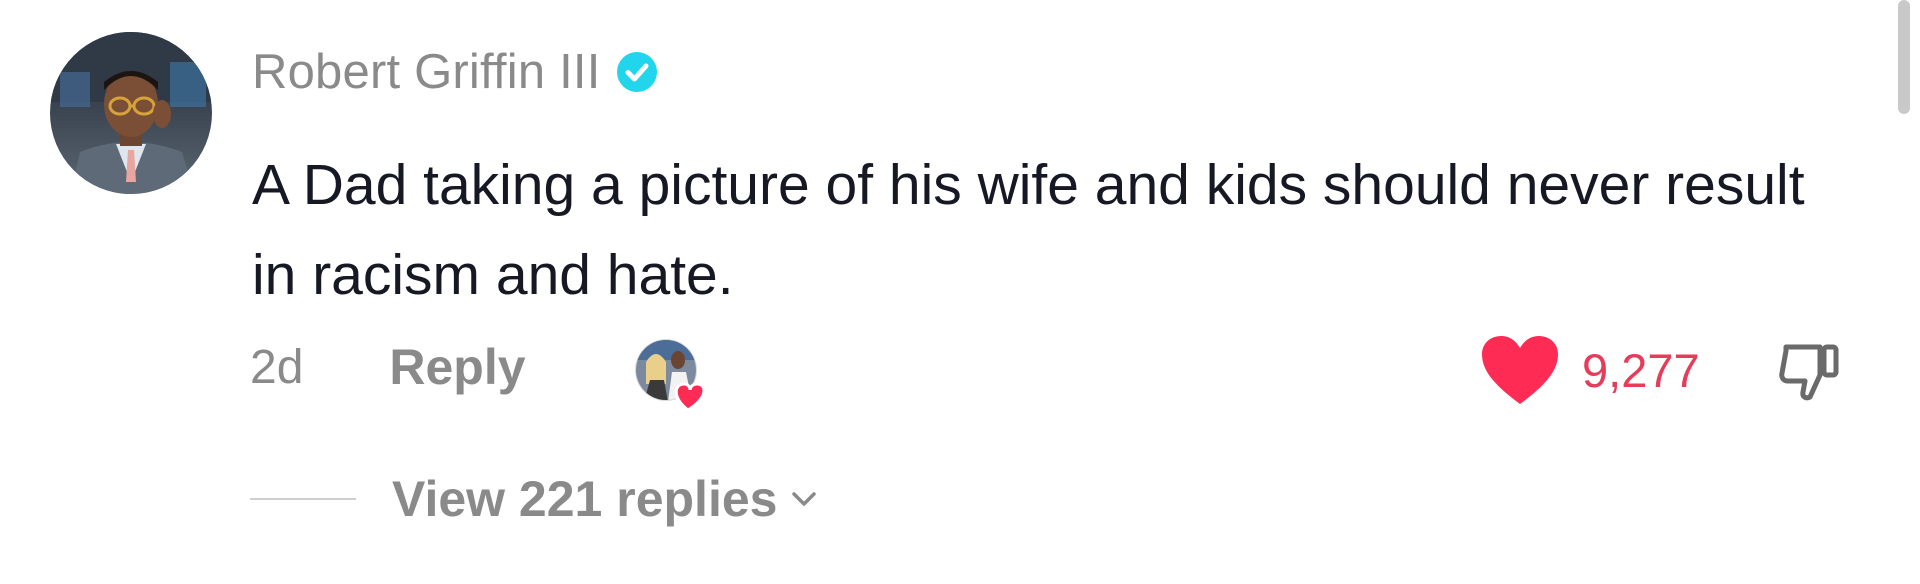  Describe the element at coordinates (585, 499) in the screenshot. I see `view-replies-label: View 221 replies` at that location.